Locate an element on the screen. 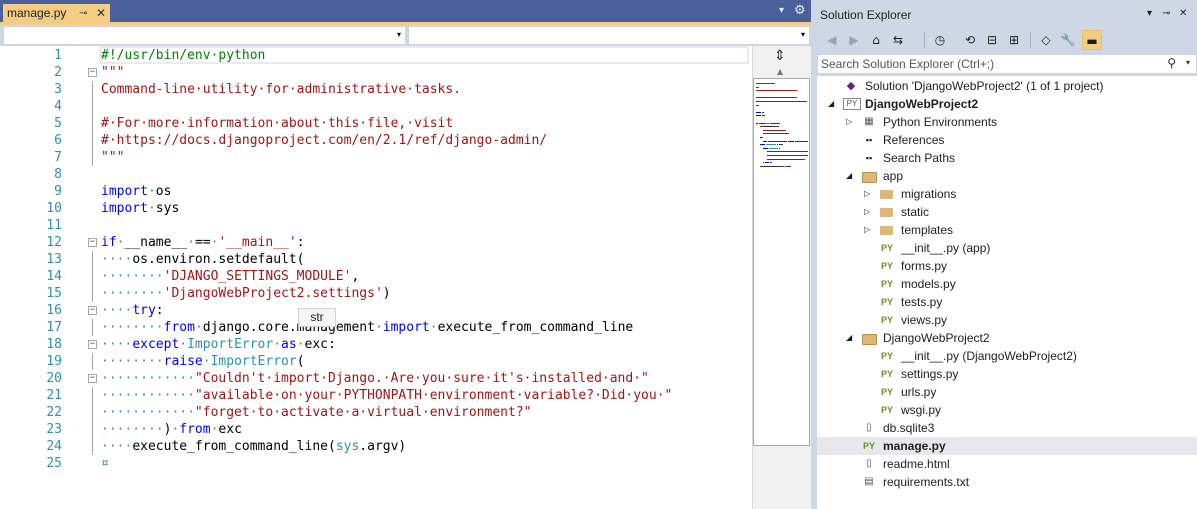  code-minimap is located at coordinates (781, 262).